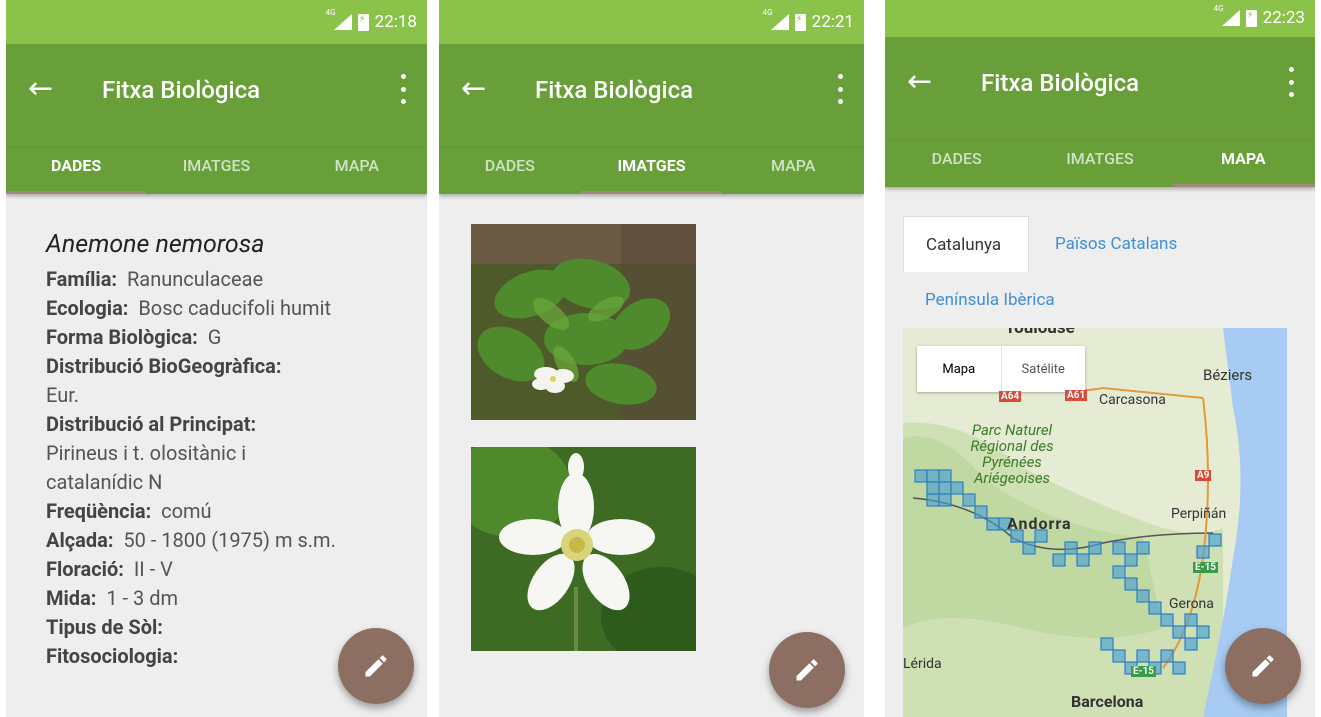 The image size is (1321, 717). What do you see at coordinates (151, 424) in the screenshot?
I see `field-distribucio-principat-label: Distribució al Principat:` at bounding box center [151, 424].